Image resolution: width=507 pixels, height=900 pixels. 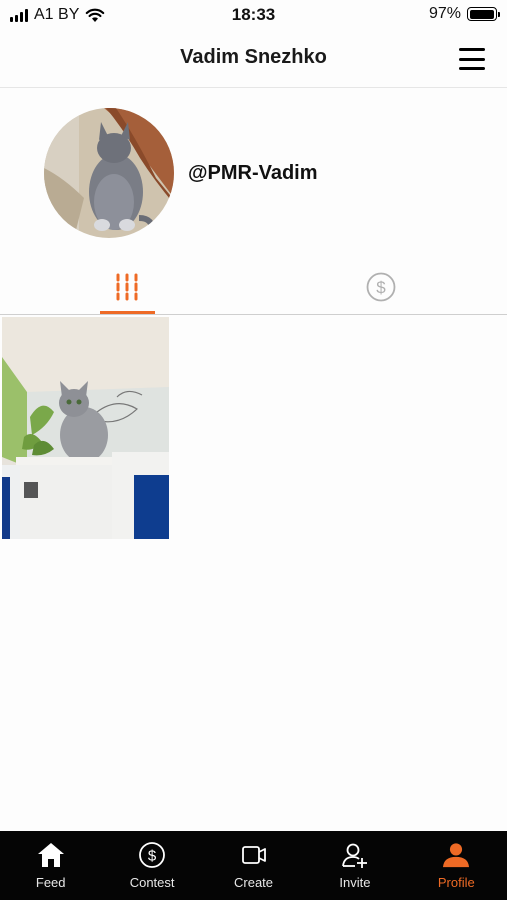 I want to click on nav-invite: Invite, so click(x=354, y=865).